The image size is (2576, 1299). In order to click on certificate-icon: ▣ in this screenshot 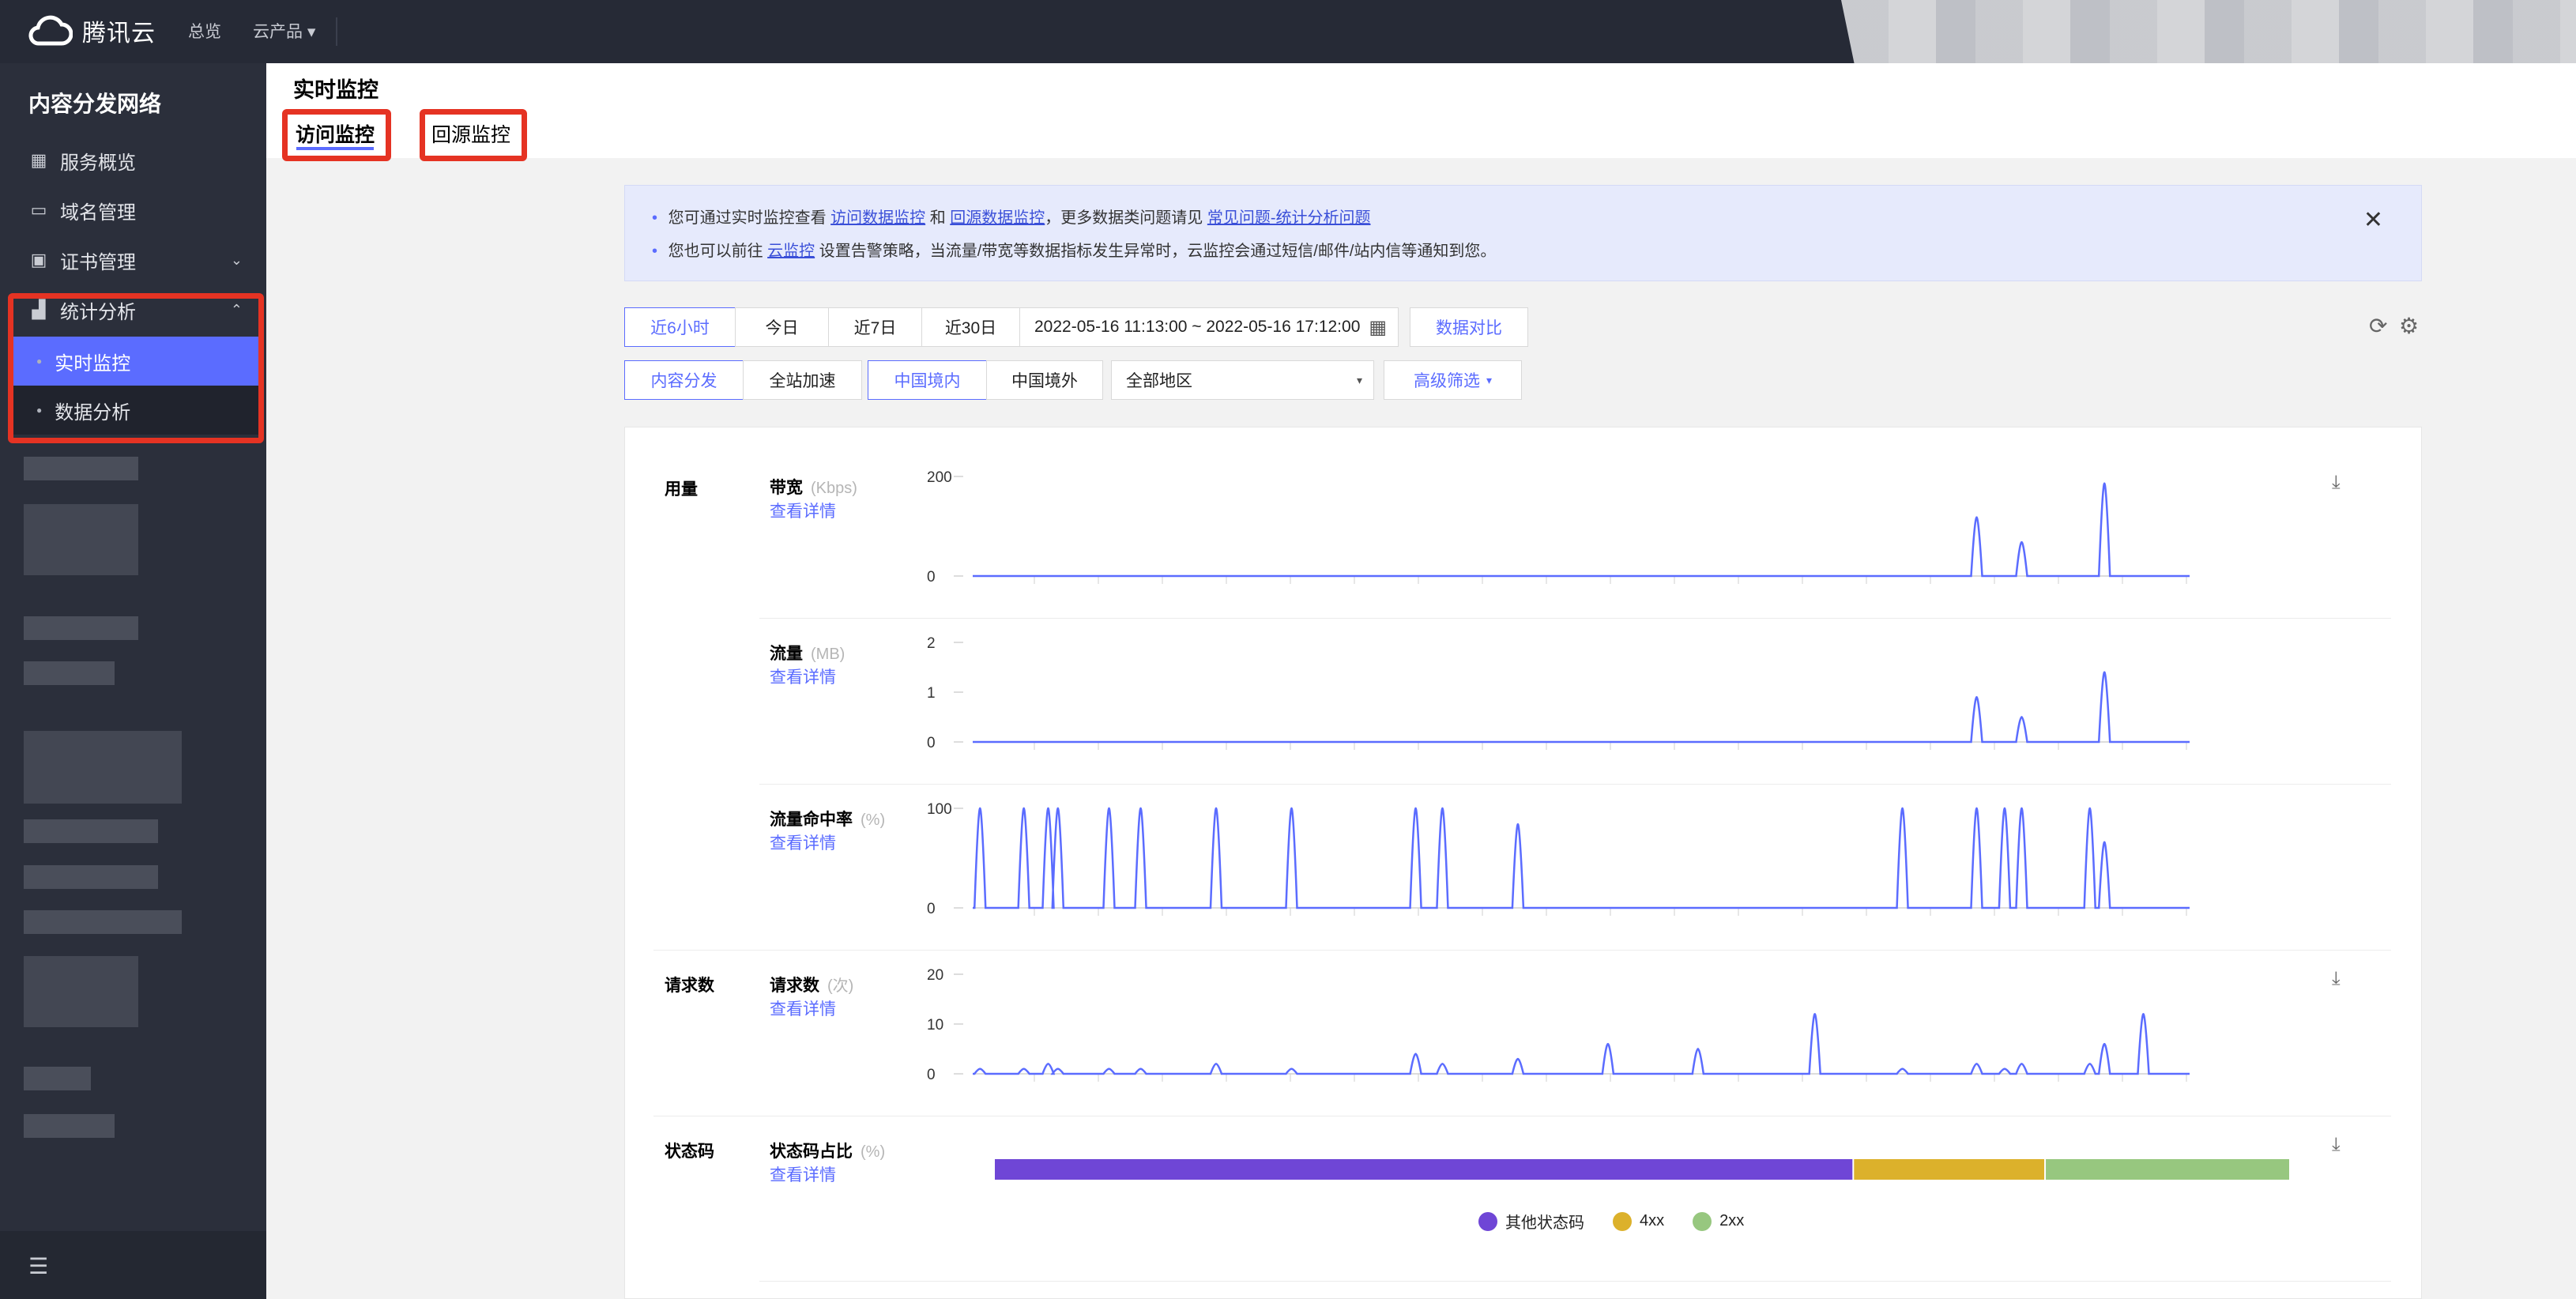, I will do `click(38, 259)`.